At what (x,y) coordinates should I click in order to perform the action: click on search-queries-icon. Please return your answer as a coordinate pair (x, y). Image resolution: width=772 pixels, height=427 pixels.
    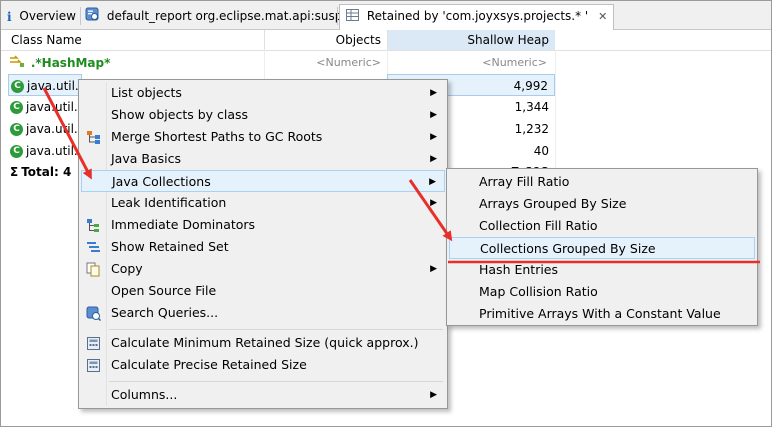
    Looking at the image, I should click on (94, 314).